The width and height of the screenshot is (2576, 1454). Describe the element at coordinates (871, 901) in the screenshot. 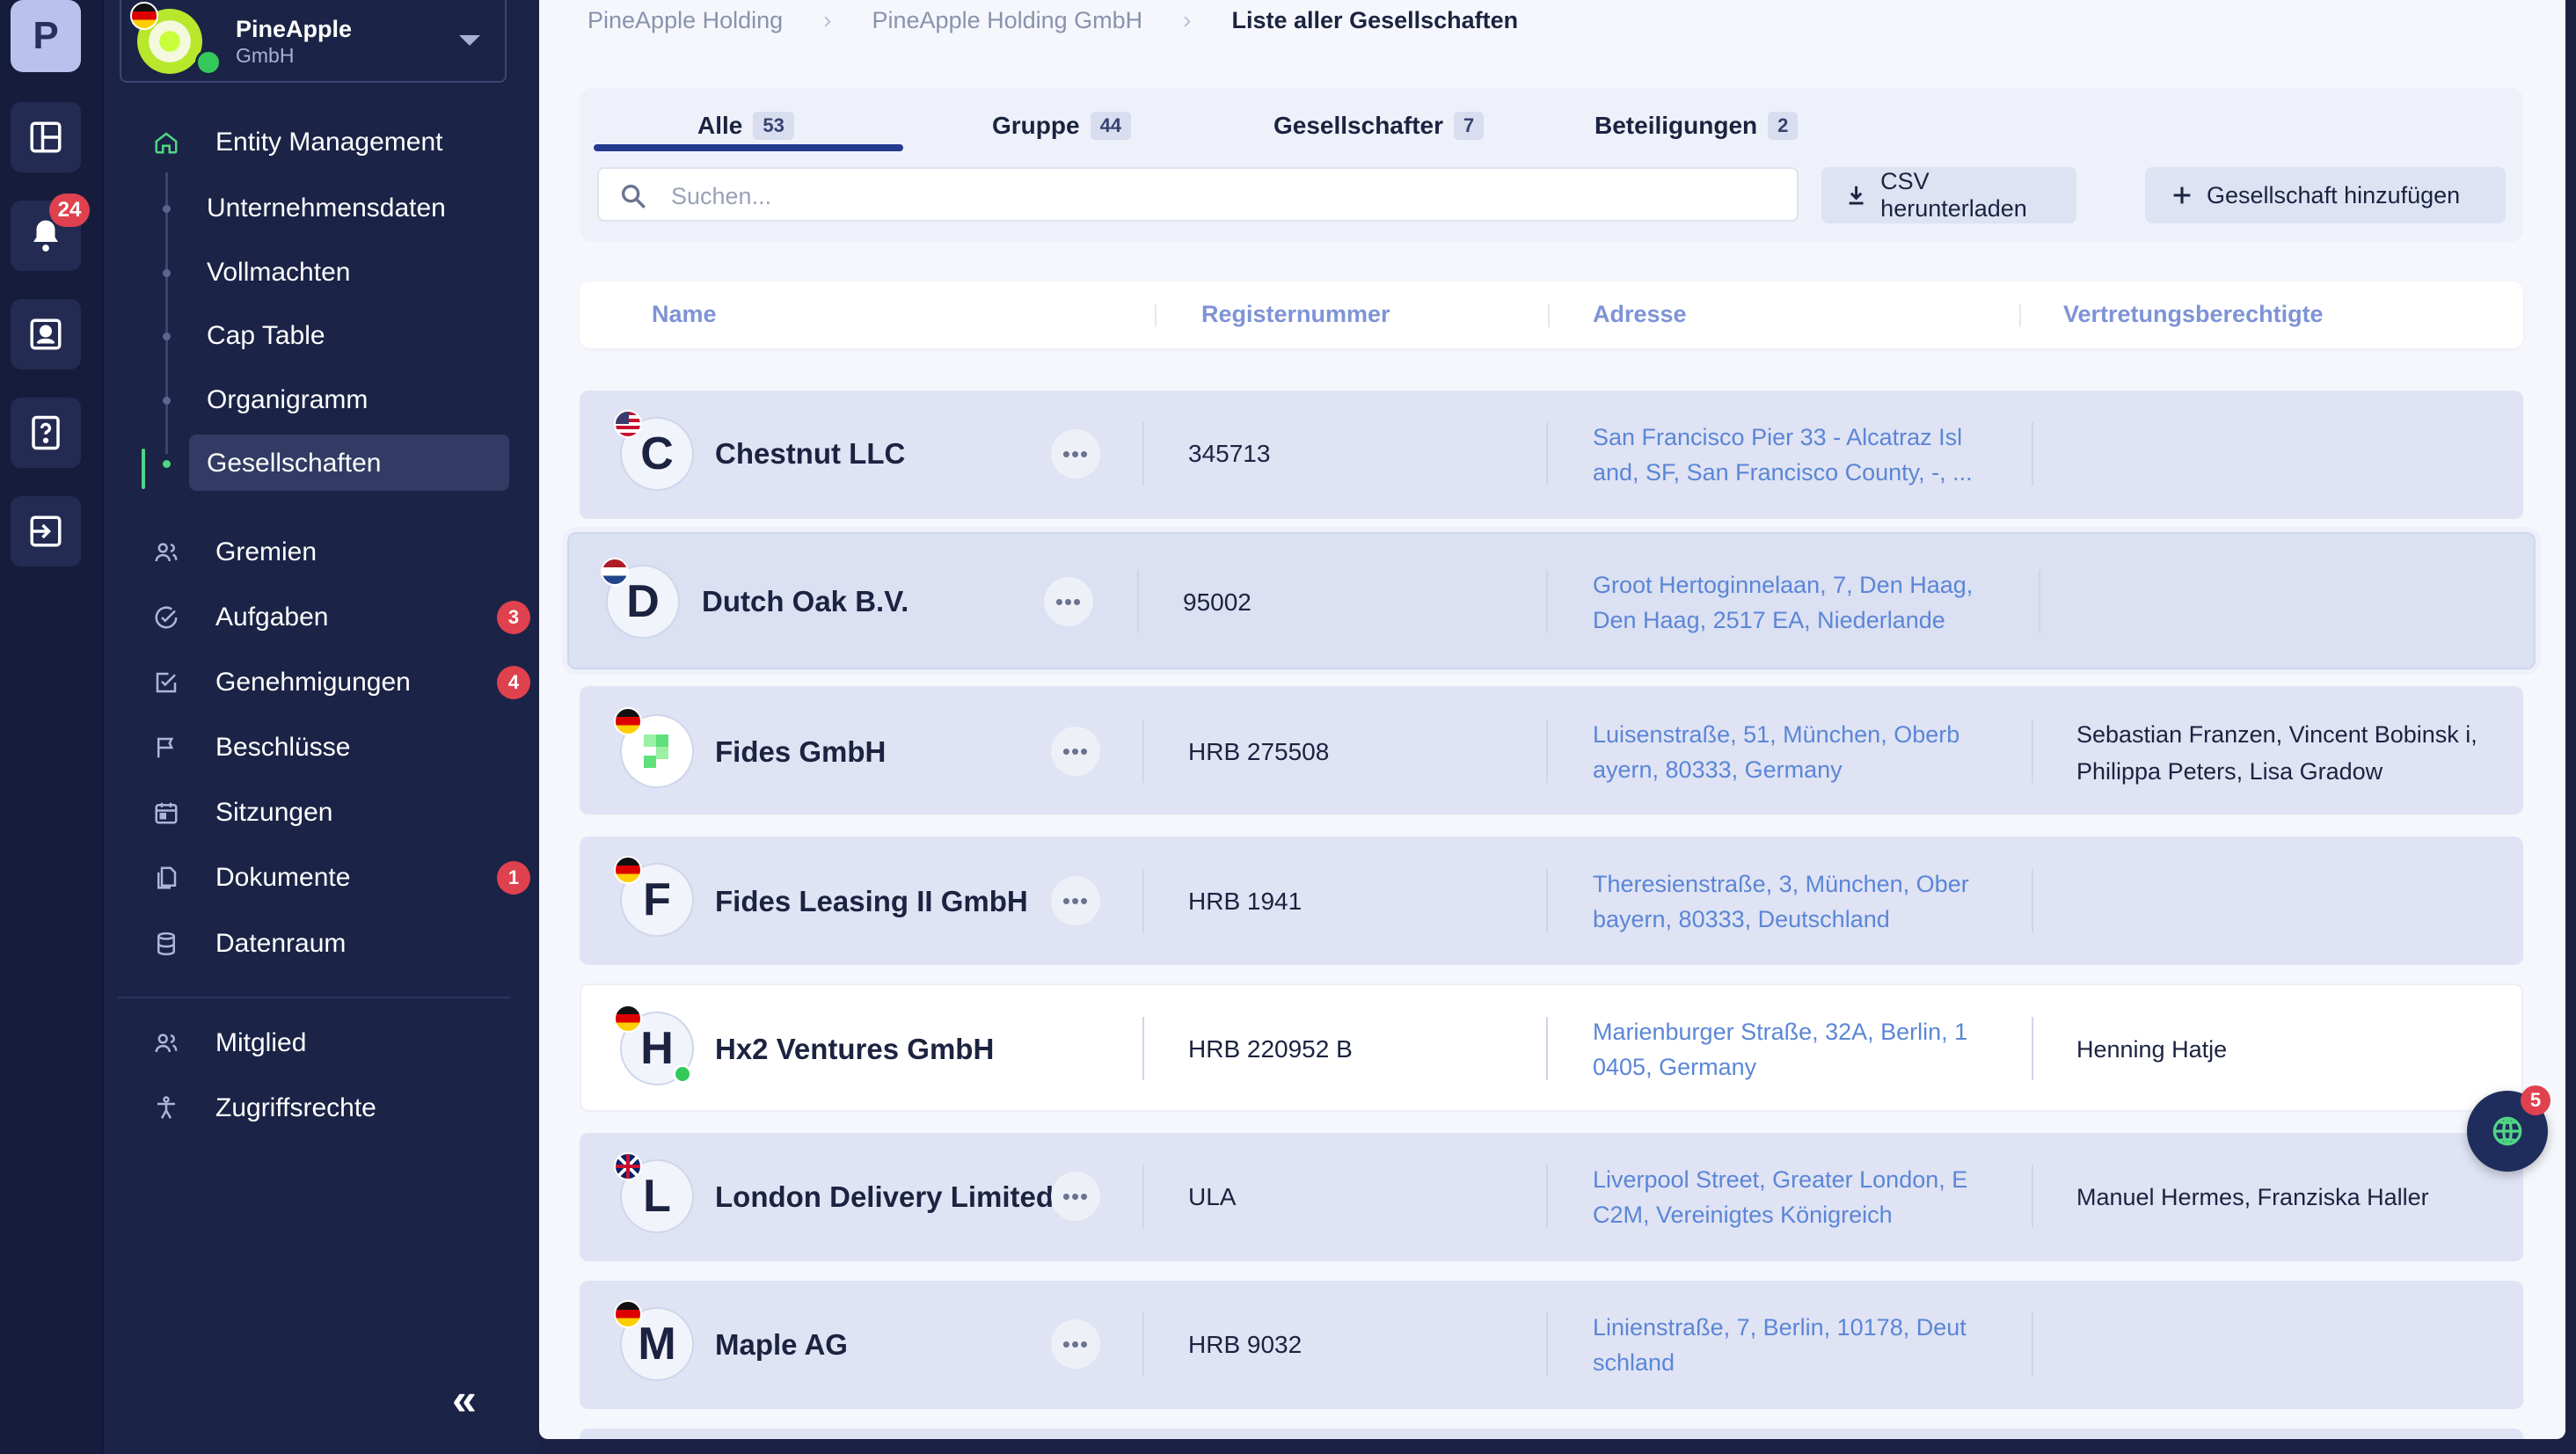

I see `company-name: Fides Leasing II GmbH` at that location.